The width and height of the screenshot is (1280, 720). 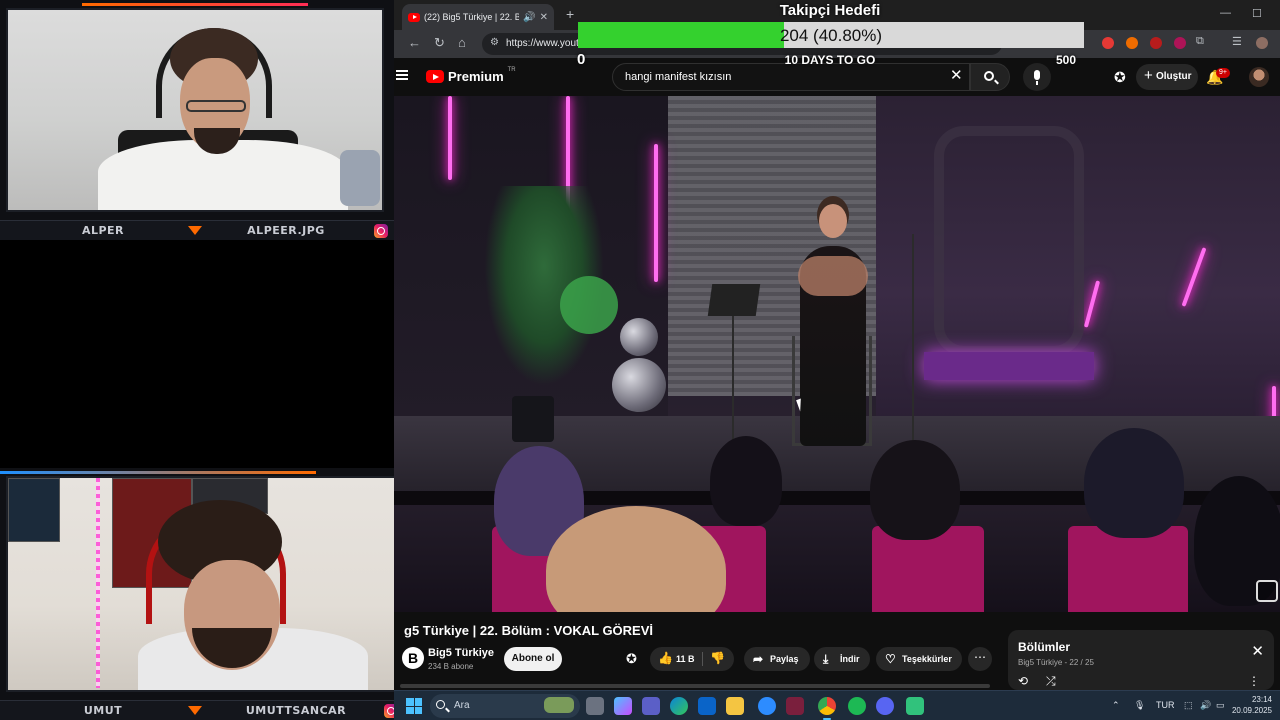 I want to click on chapters-panel: Bölümler Big5 Türkiye - 22 / 25 ✕ ⟲ ⤮ ⋮, so click(x=1141, y=660).